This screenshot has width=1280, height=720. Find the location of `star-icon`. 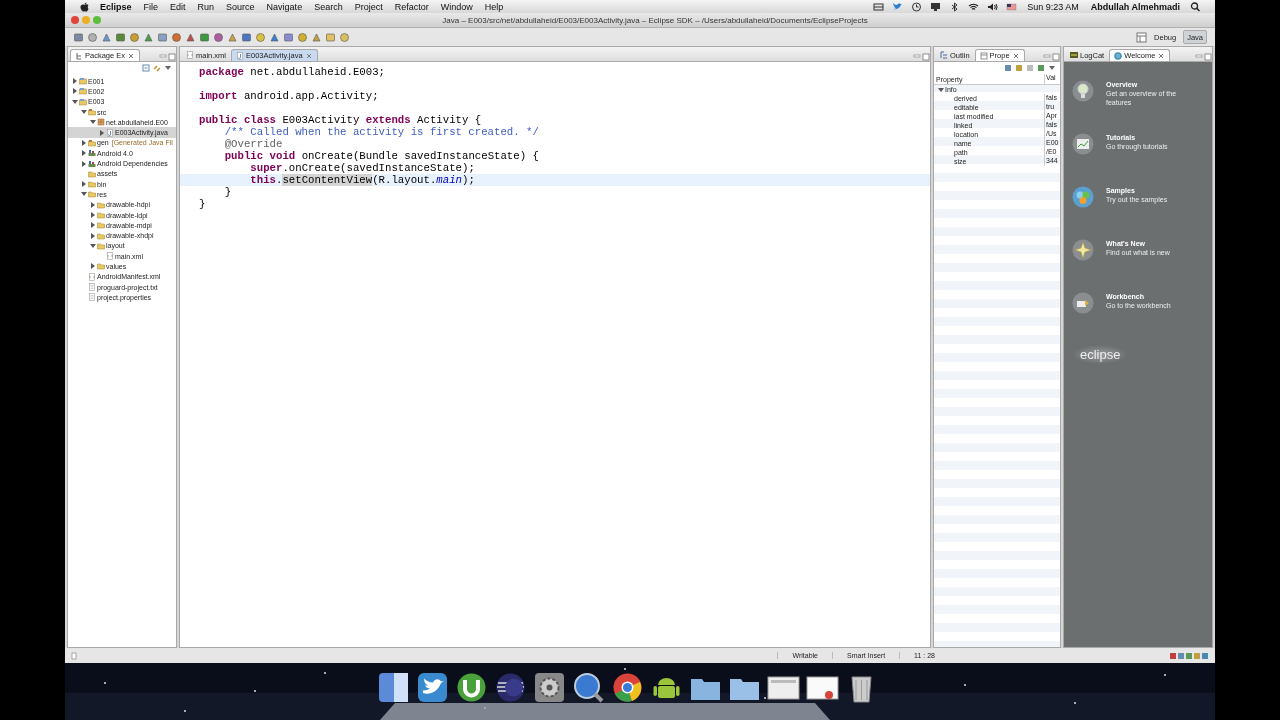

star-icon is located at coordinates (1083, 250).